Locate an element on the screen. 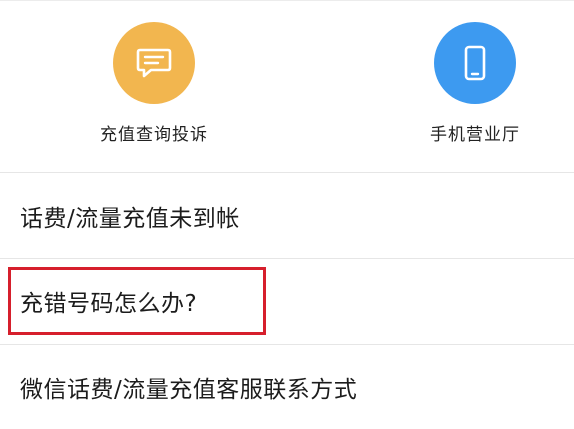 Image resolution: width=574 pixels, height=429 pixels. chat-bubble-icon is located at coordinates (154, 63).